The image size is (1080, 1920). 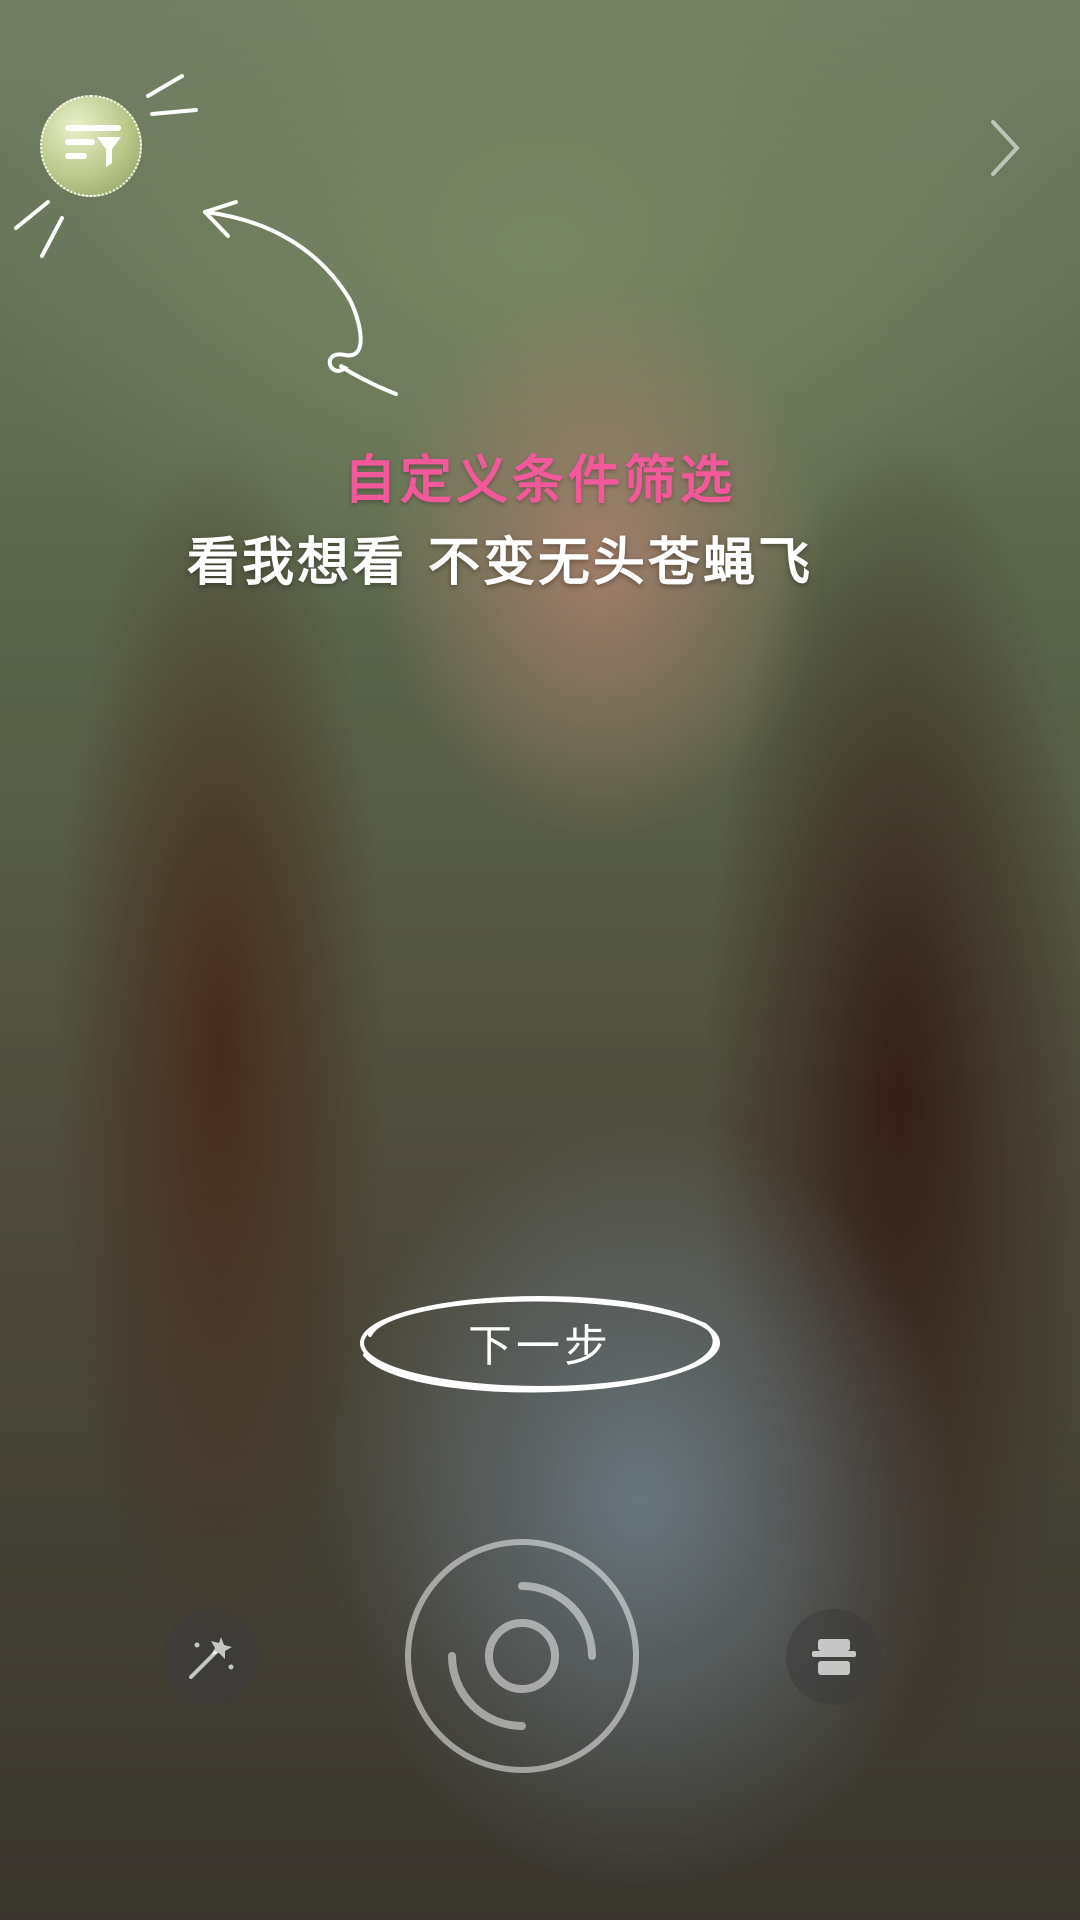 What do you see at coordinates (539, 481) in the screenshot?
I see `headline-pink: 自定义条件筛选` at bounding box center [539, 481].